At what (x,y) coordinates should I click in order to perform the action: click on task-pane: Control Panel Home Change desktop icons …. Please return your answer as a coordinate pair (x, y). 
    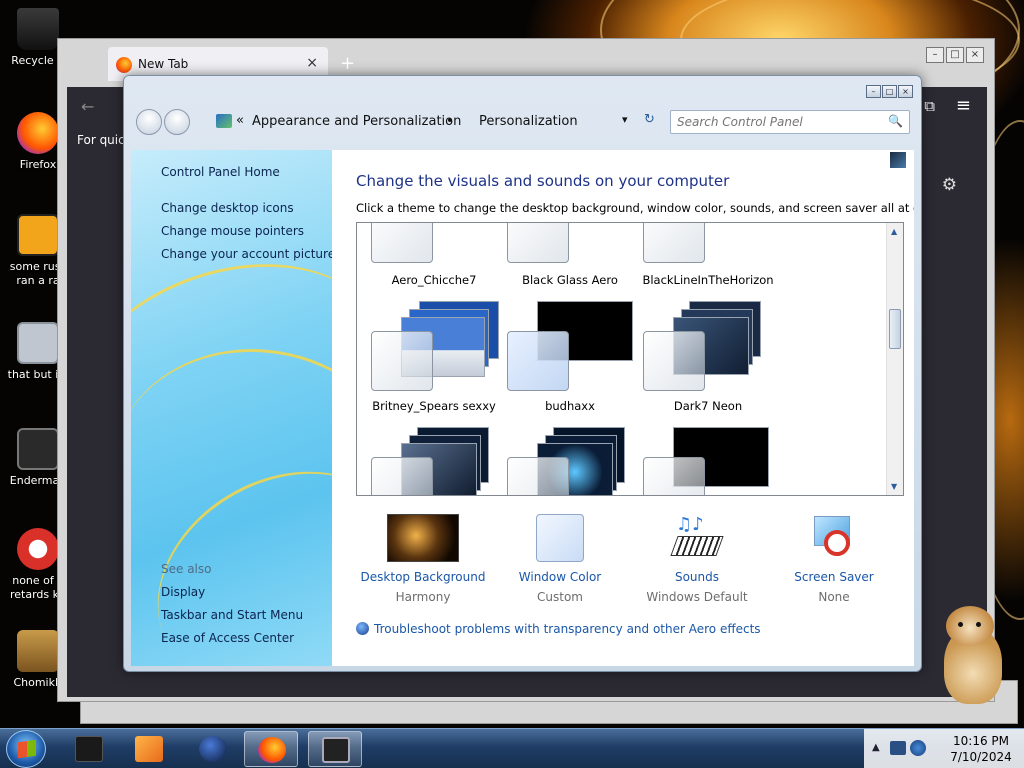
    Looking at the image, I should click on (231, 408).